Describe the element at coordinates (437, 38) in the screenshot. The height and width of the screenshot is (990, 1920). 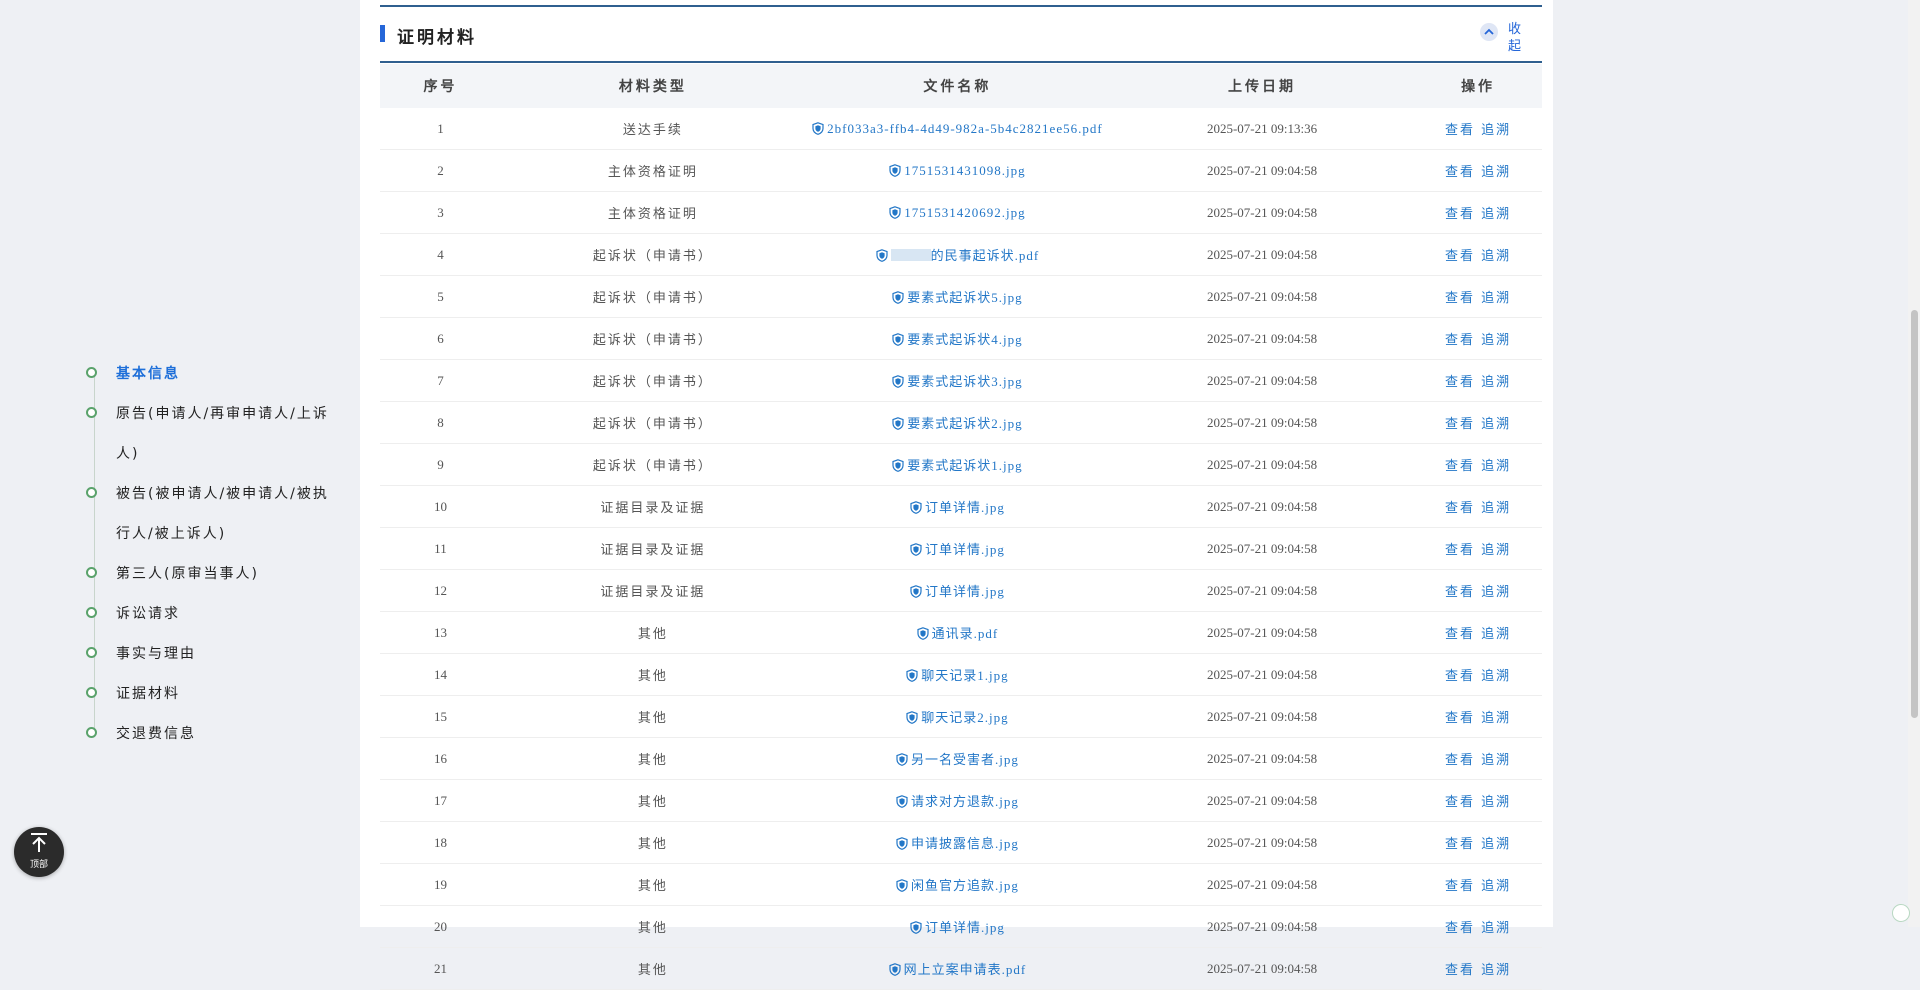
I see `section-title: 证明材料` at that location.